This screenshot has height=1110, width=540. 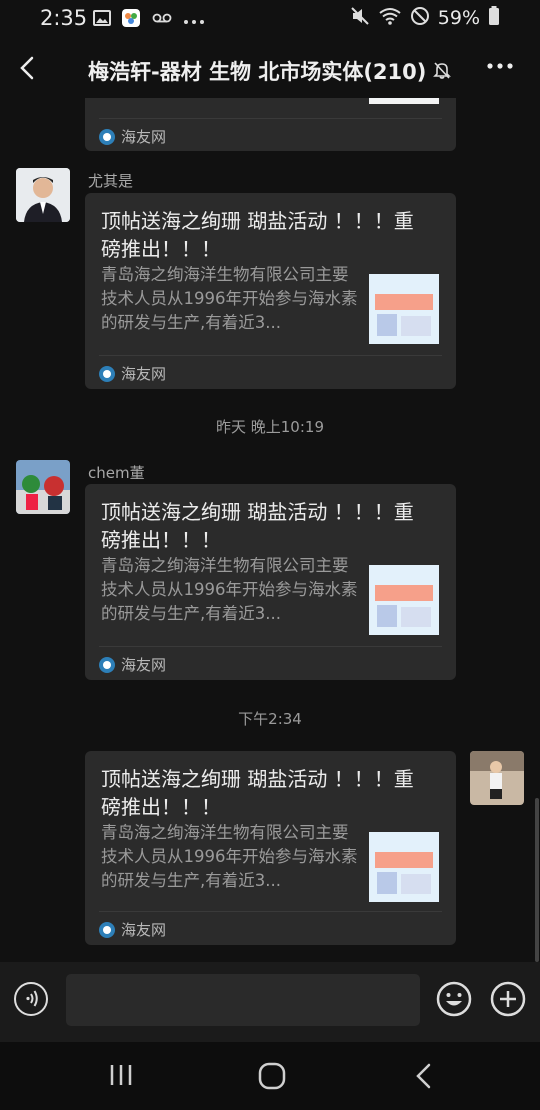 What do you see at coordinates (194, 20) in the screenshot?
I see `more-notifications-icon` at bounding box center [194, 20].